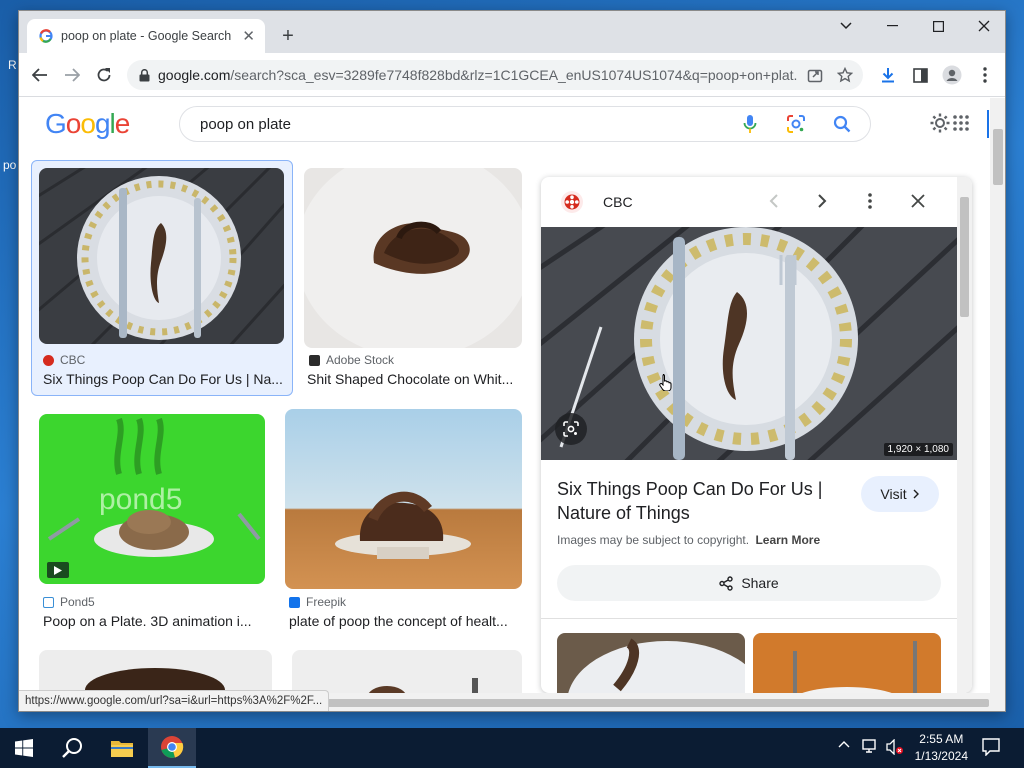 This screenshot has height=768, width=1024. Describe the element at coordinates (403, 499) in the screenshot. I see `result-image-concept-plate` at that location.